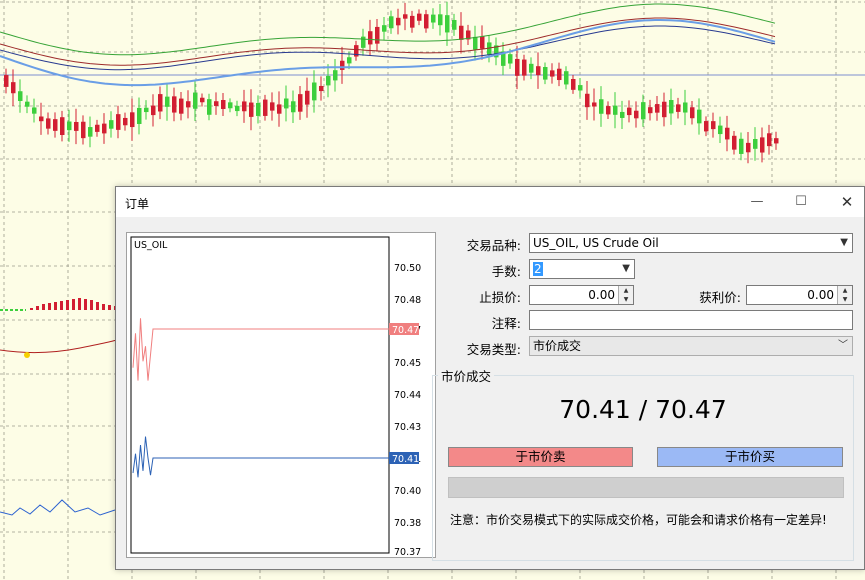 The height and width of the screenshot is (580, 865). What do you see at coordinates (757, 202) in the screenshot?
I see `minimize-icon: —` at bounding box center [757, 202].